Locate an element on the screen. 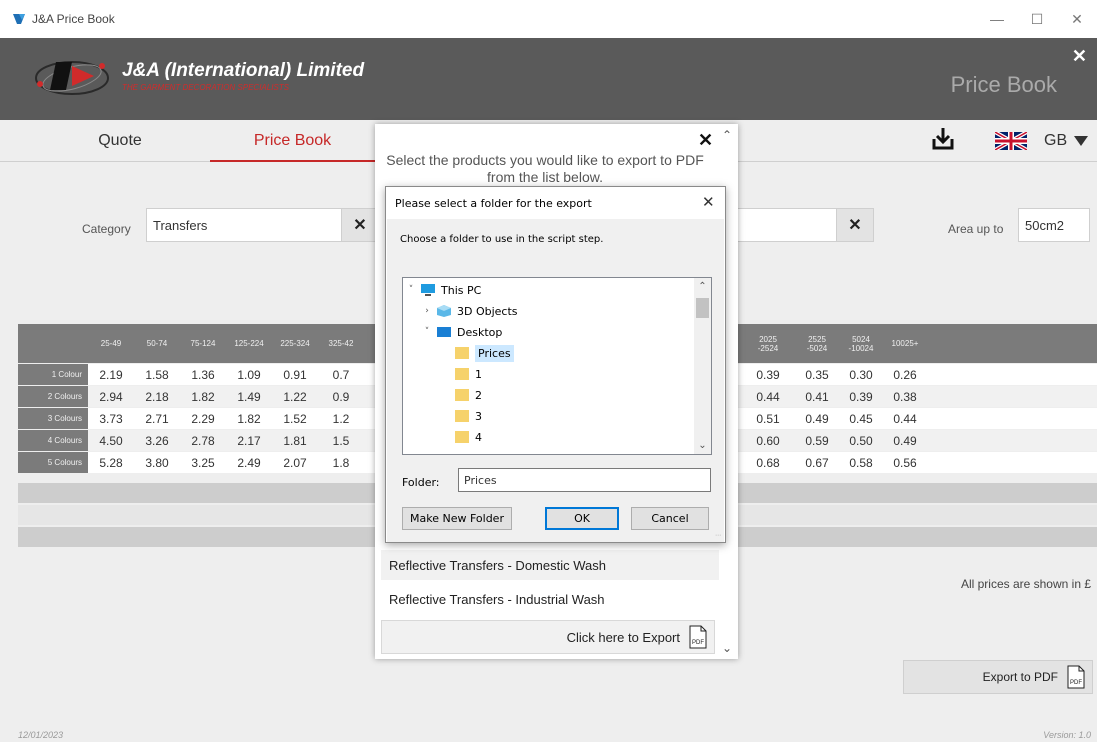 This screenshot has height=742, width=1097. price-cell: 2.17 is located at coordinates (249, 440).